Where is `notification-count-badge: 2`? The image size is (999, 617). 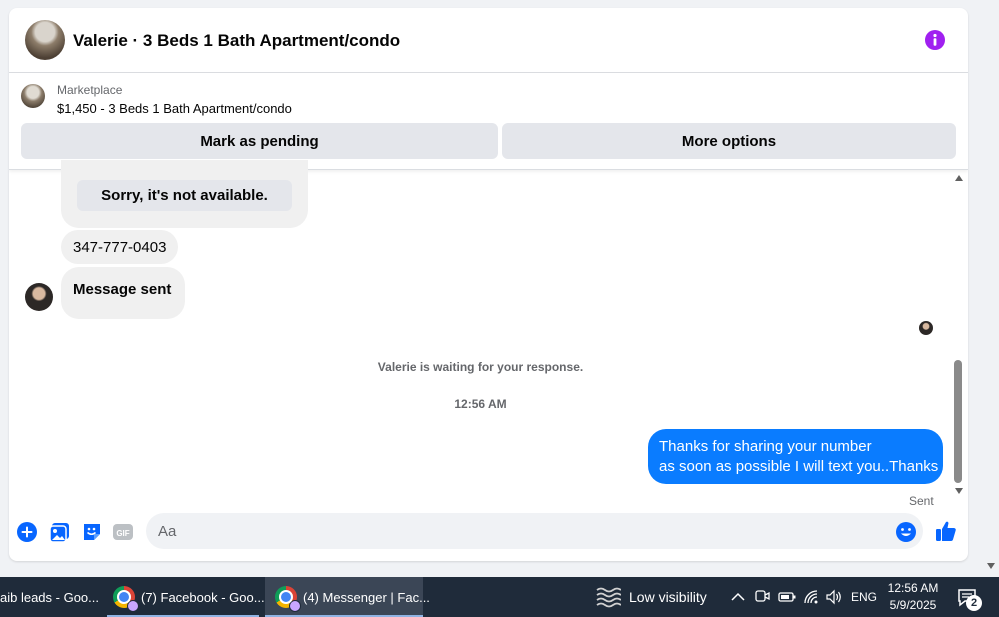 notification-count-badge: 2 is located at coordinates (974, 603).